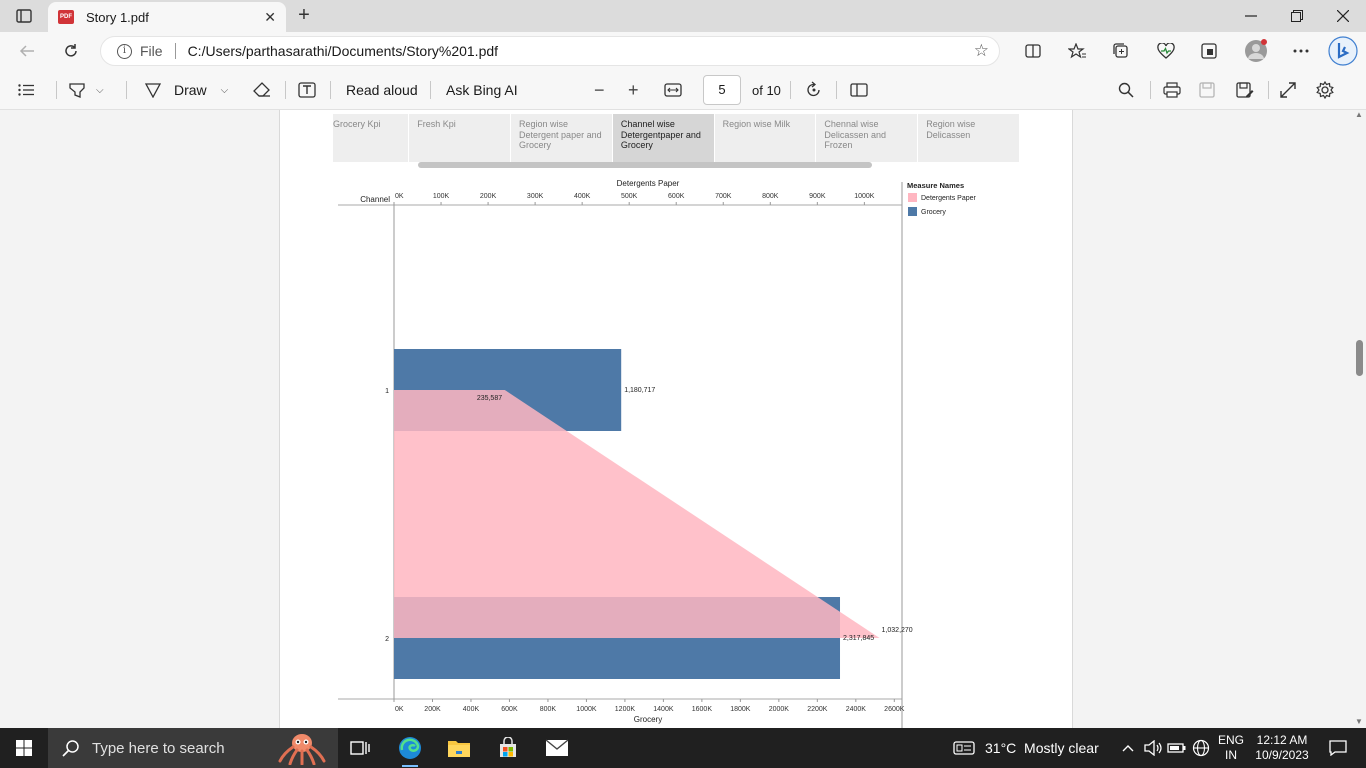  What do you see at coordinates (1121, 51) in the screenshot?
I see `collections-icon` at bounding box center [1121, 51].